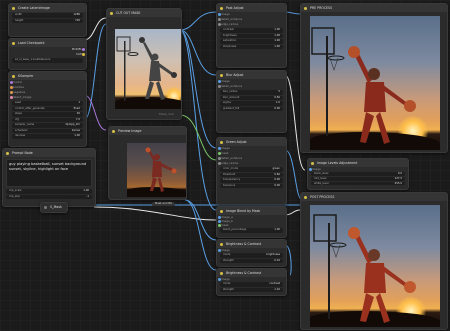  Describe the element at coordinates (251, 41) in the screenshot. I see `saturation-widget: saturation 1.00` at that location.